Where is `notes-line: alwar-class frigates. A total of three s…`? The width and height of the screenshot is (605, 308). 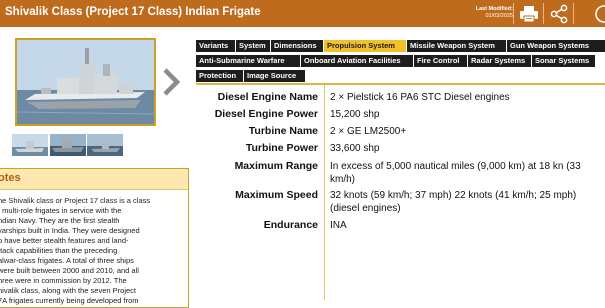 notes-line: alwar-class frigates. A total of three s… is located at coordinates (67, 260).